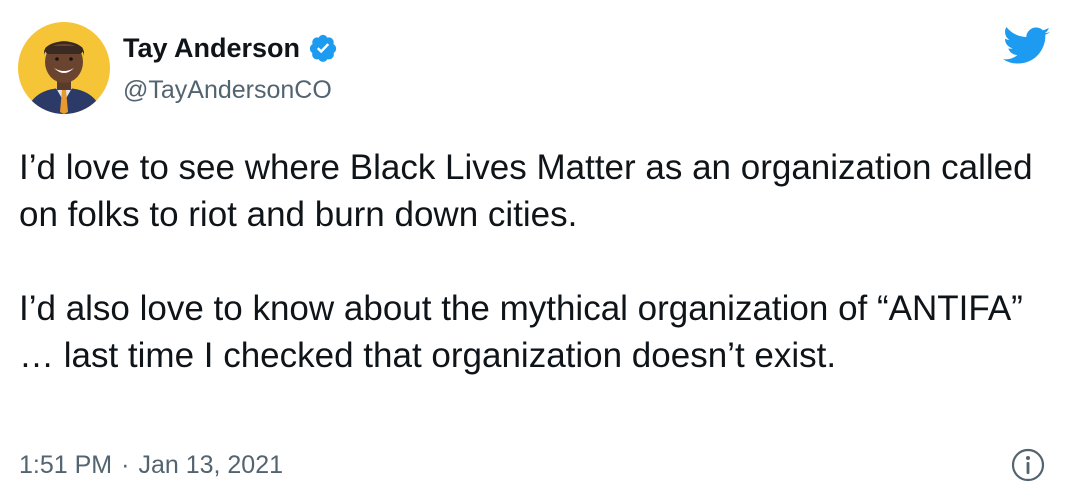 The height and width of the screenshot is (502, 1080). I want to click on name-row: Tay Anderson, so click(230, 48).